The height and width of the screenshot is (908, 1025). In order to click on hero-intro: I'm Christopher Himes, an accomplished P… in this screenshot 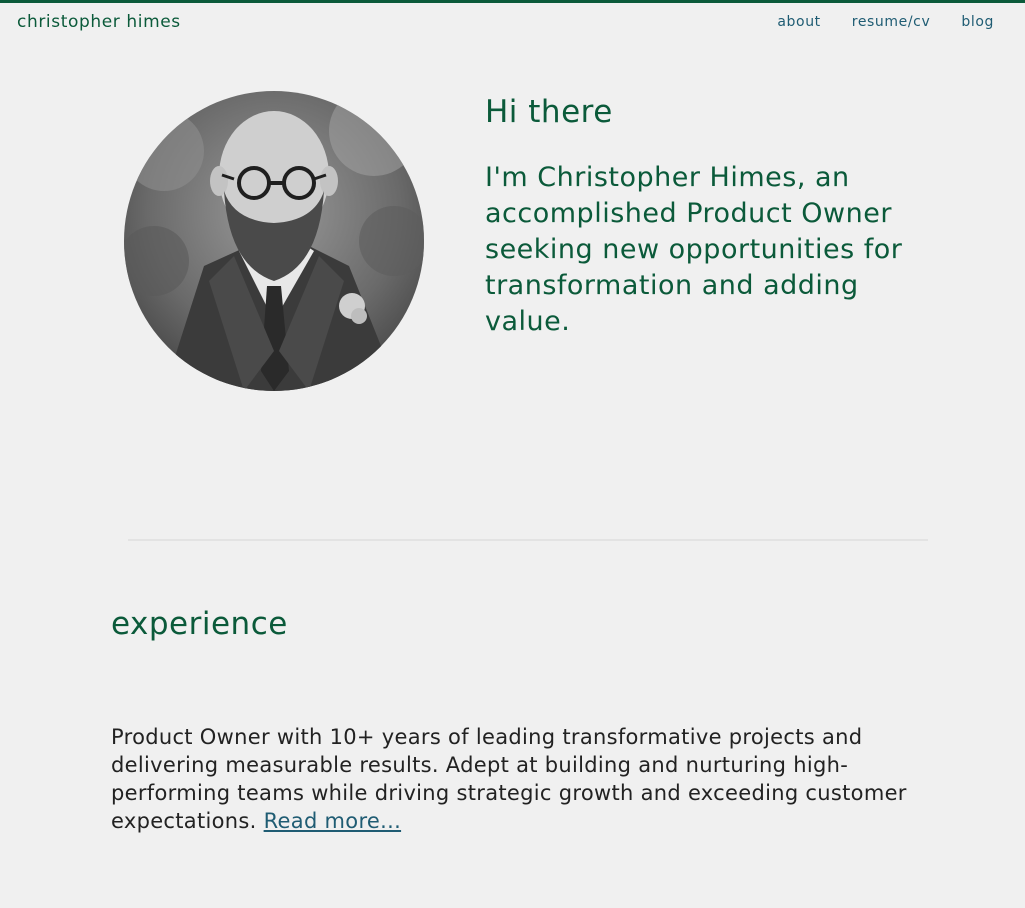, I will do `click(694, 249)`.